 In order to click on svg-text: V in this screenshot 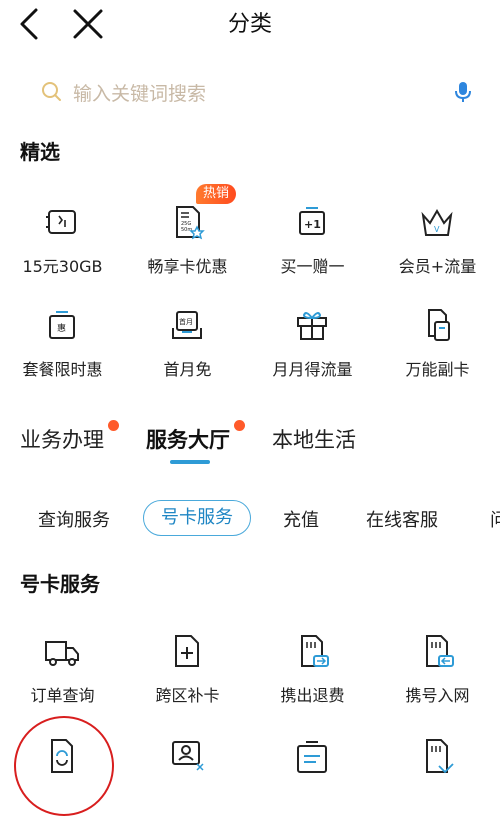, I will do `click(437, 229)`.